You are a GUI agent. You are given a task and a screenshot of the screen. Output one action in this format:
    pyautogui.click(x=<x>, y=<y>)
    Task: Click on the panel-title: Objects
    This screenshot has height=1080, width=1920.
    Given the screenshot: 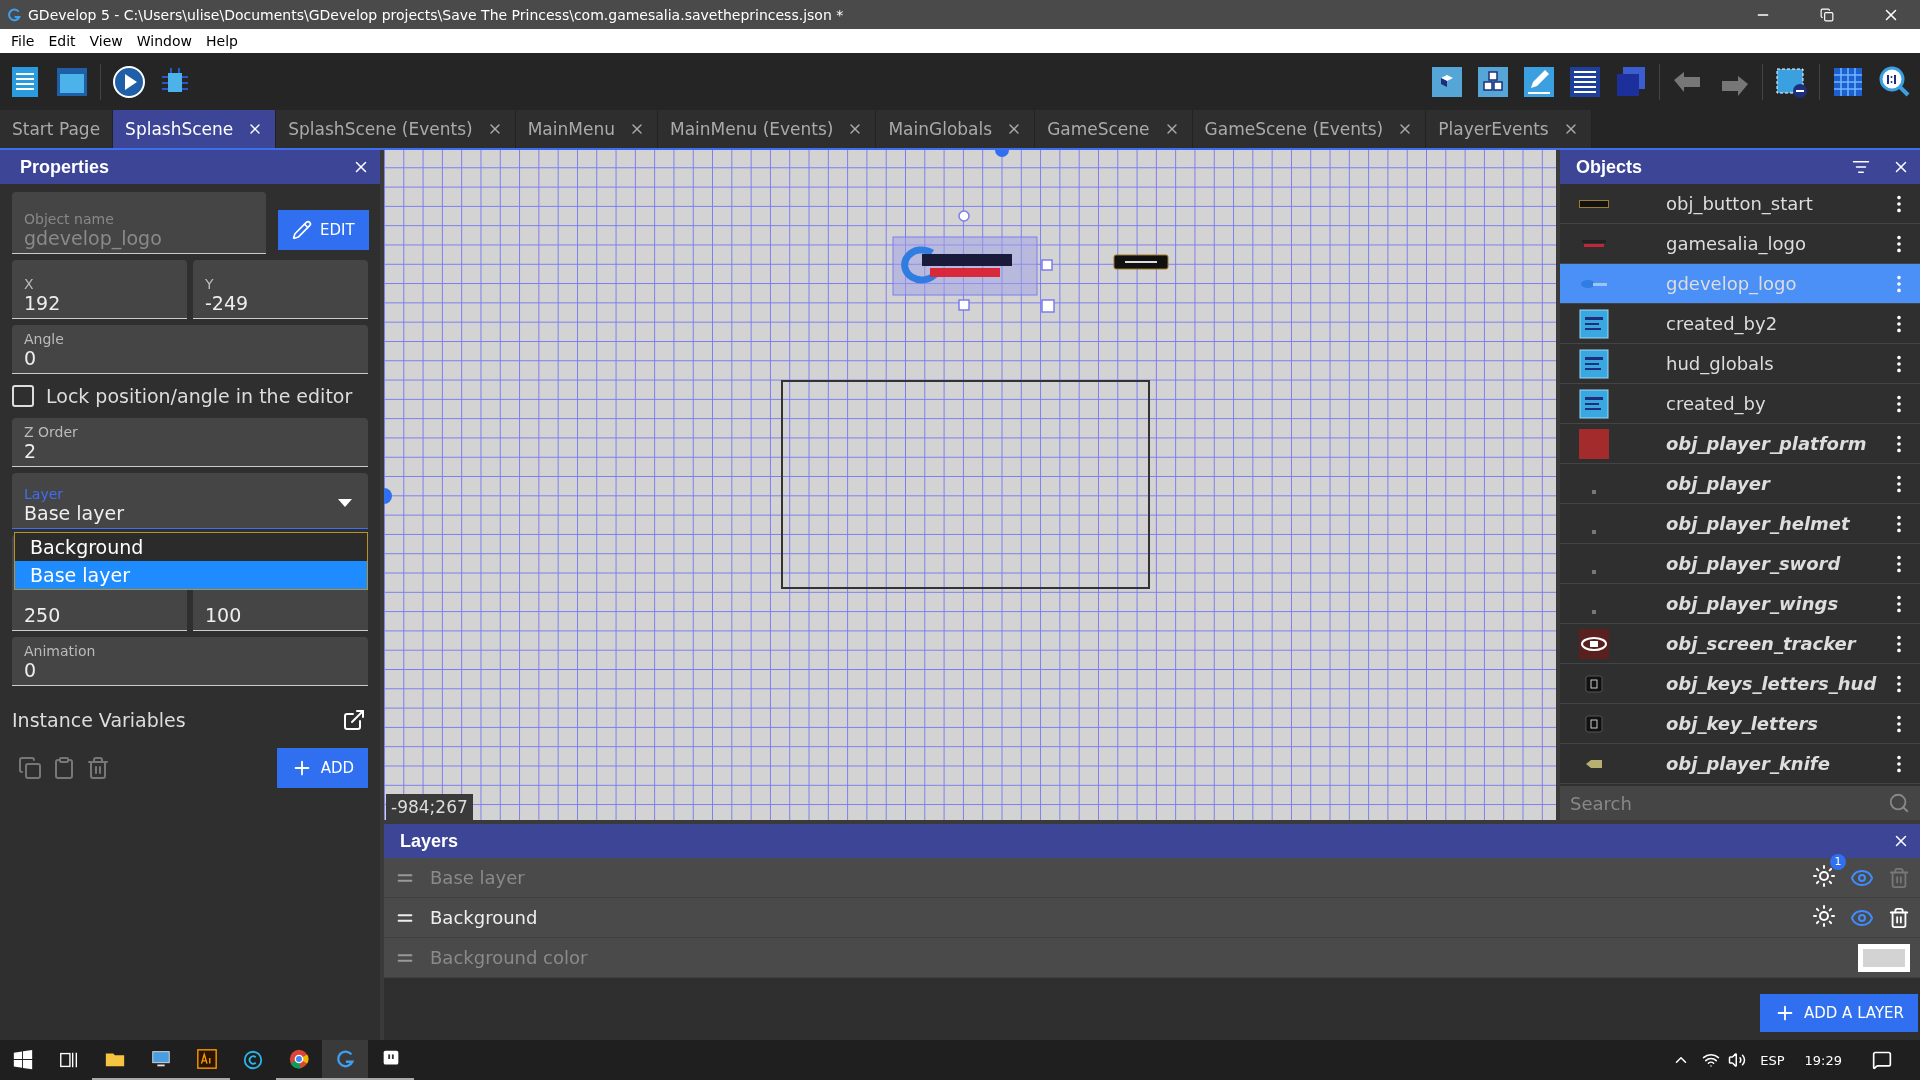 What is the action you would take?
    pyautogui.click(x=1609, y=167)
    